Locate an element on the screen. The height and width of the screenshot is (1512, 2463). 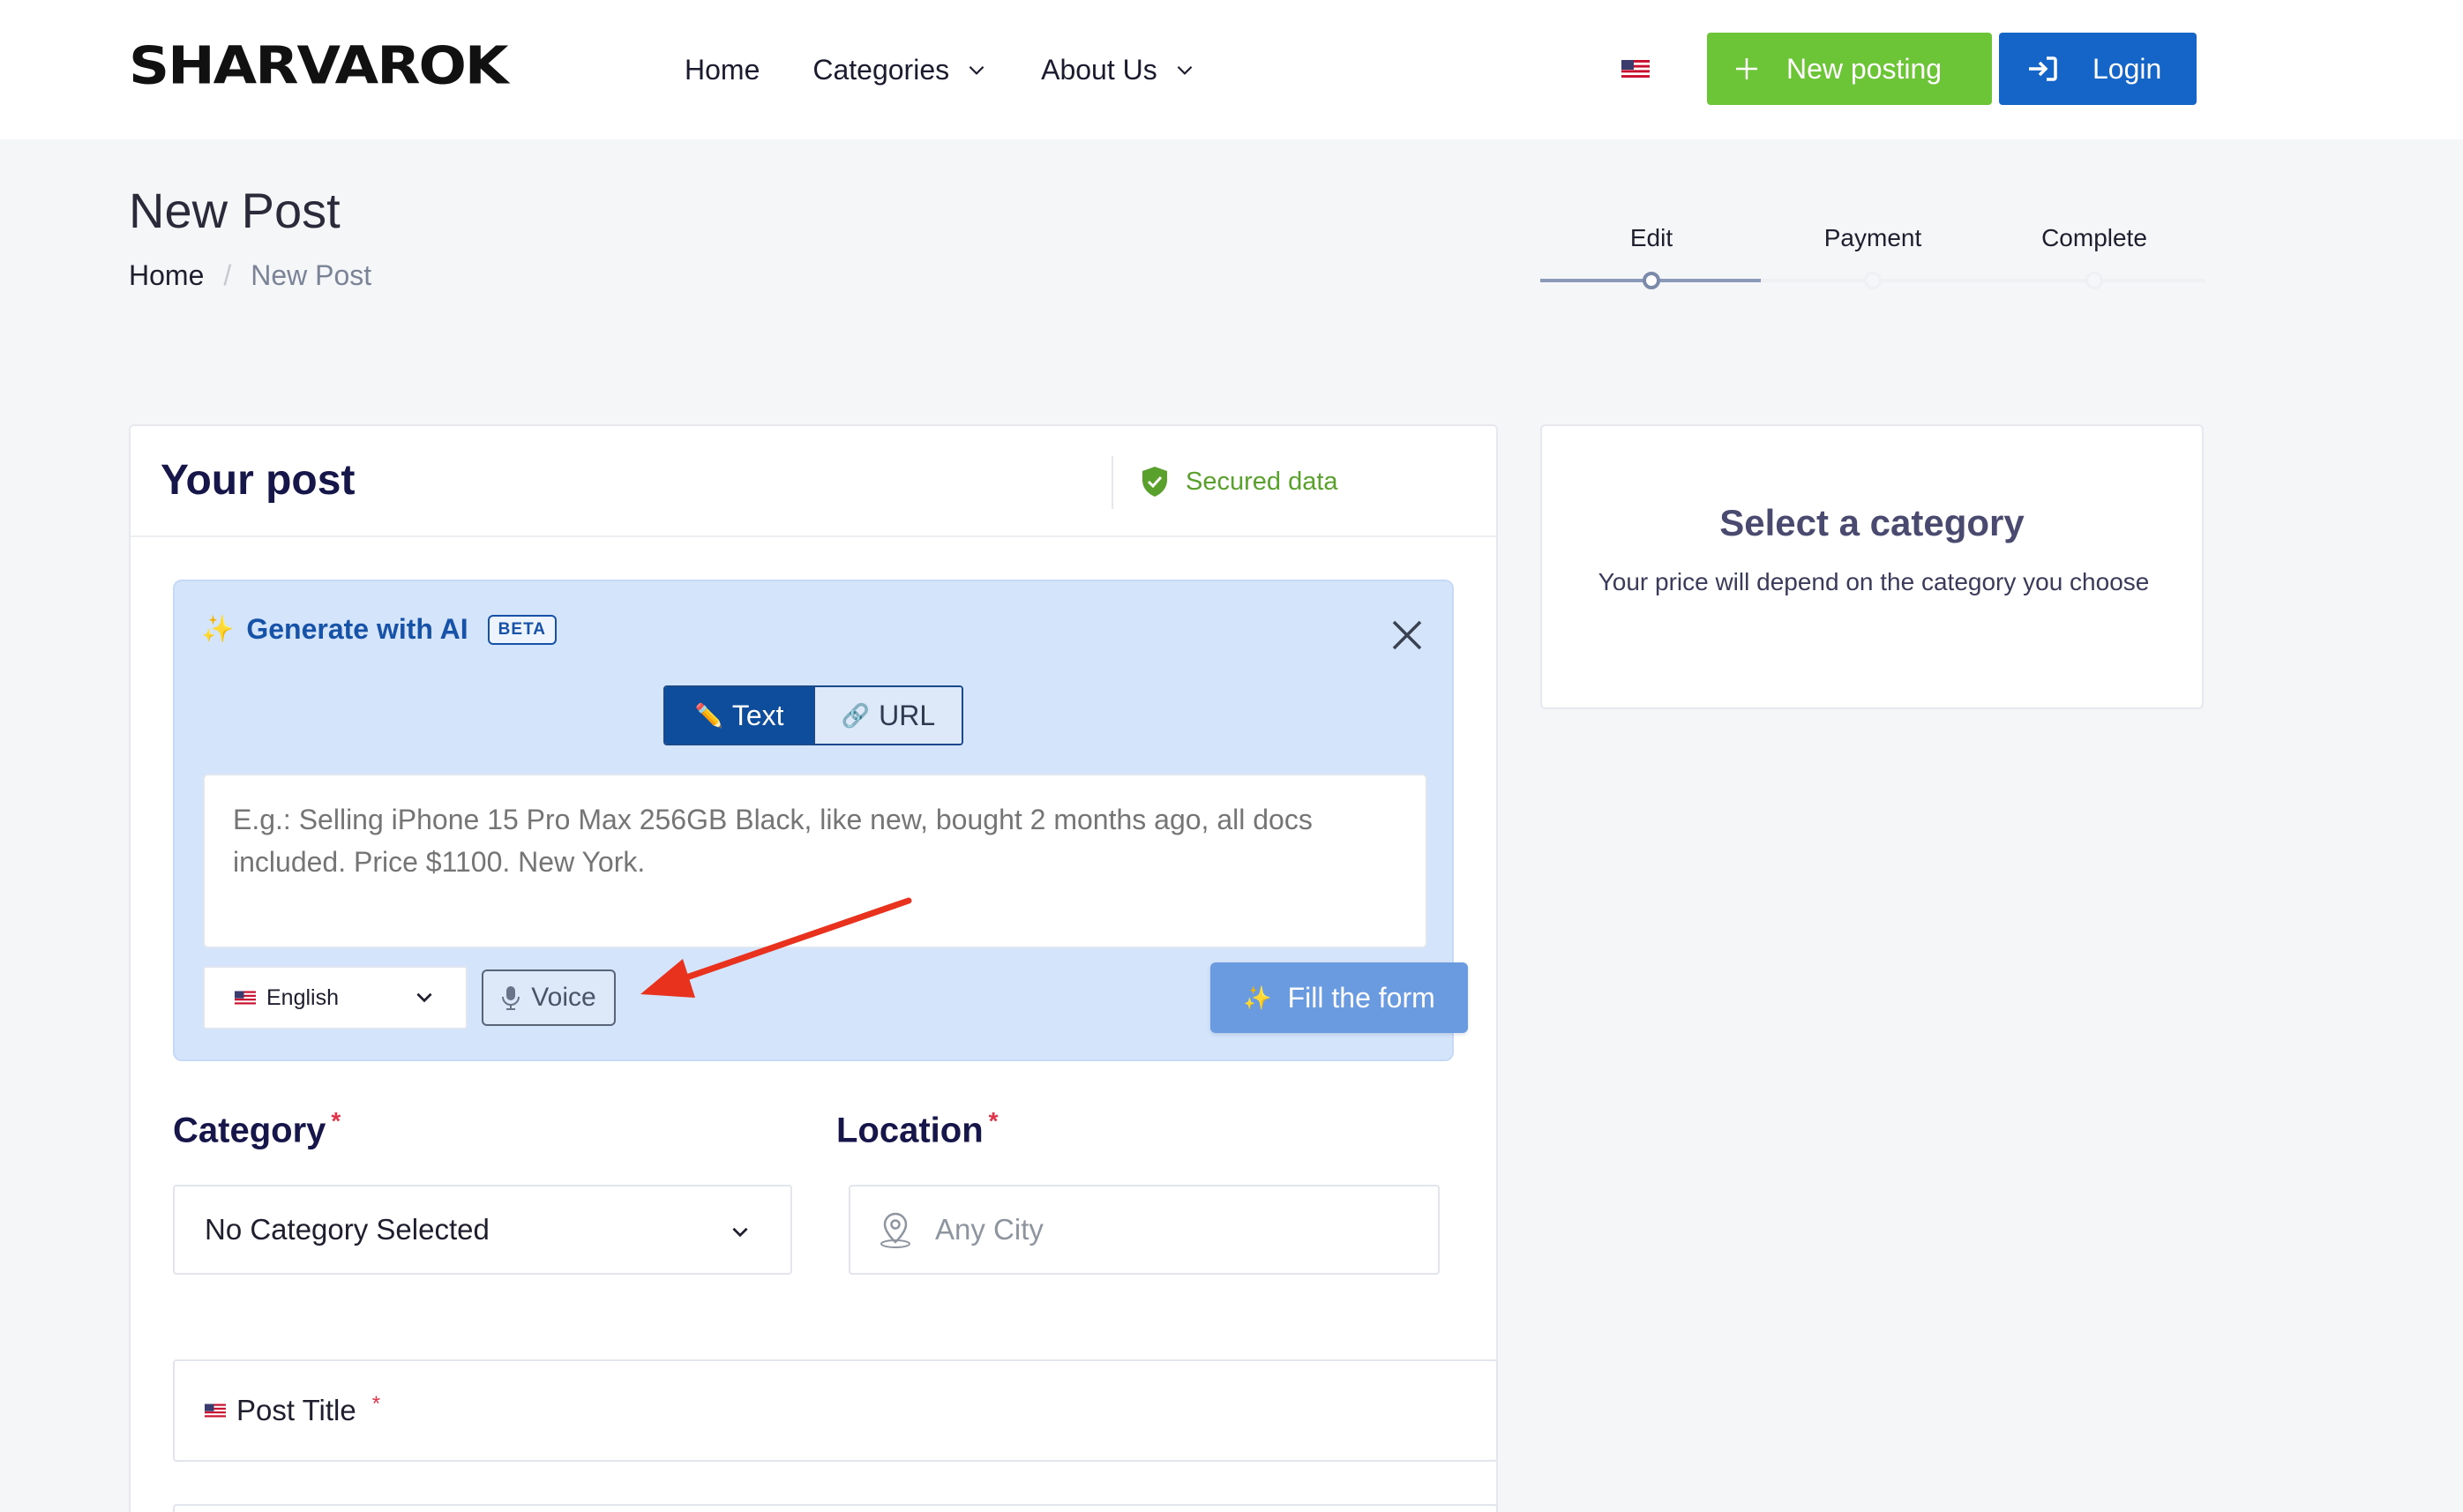
voice-button: Voice is located at coordinates (549, 997).